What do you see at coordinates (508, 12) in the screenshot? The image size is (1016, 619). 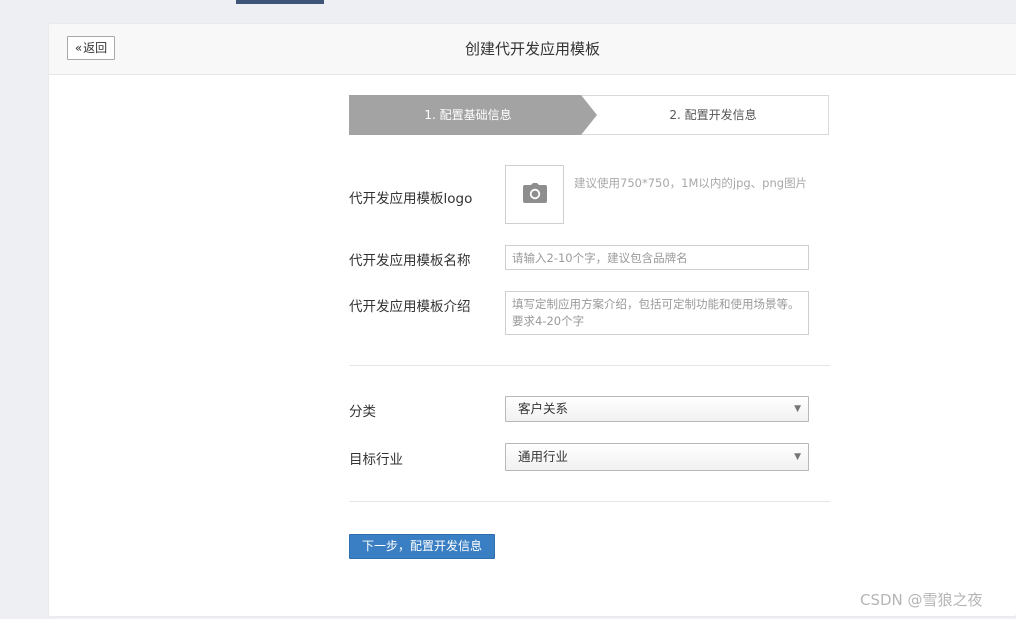 I see `top-bar` at bounding box center [508, 12].